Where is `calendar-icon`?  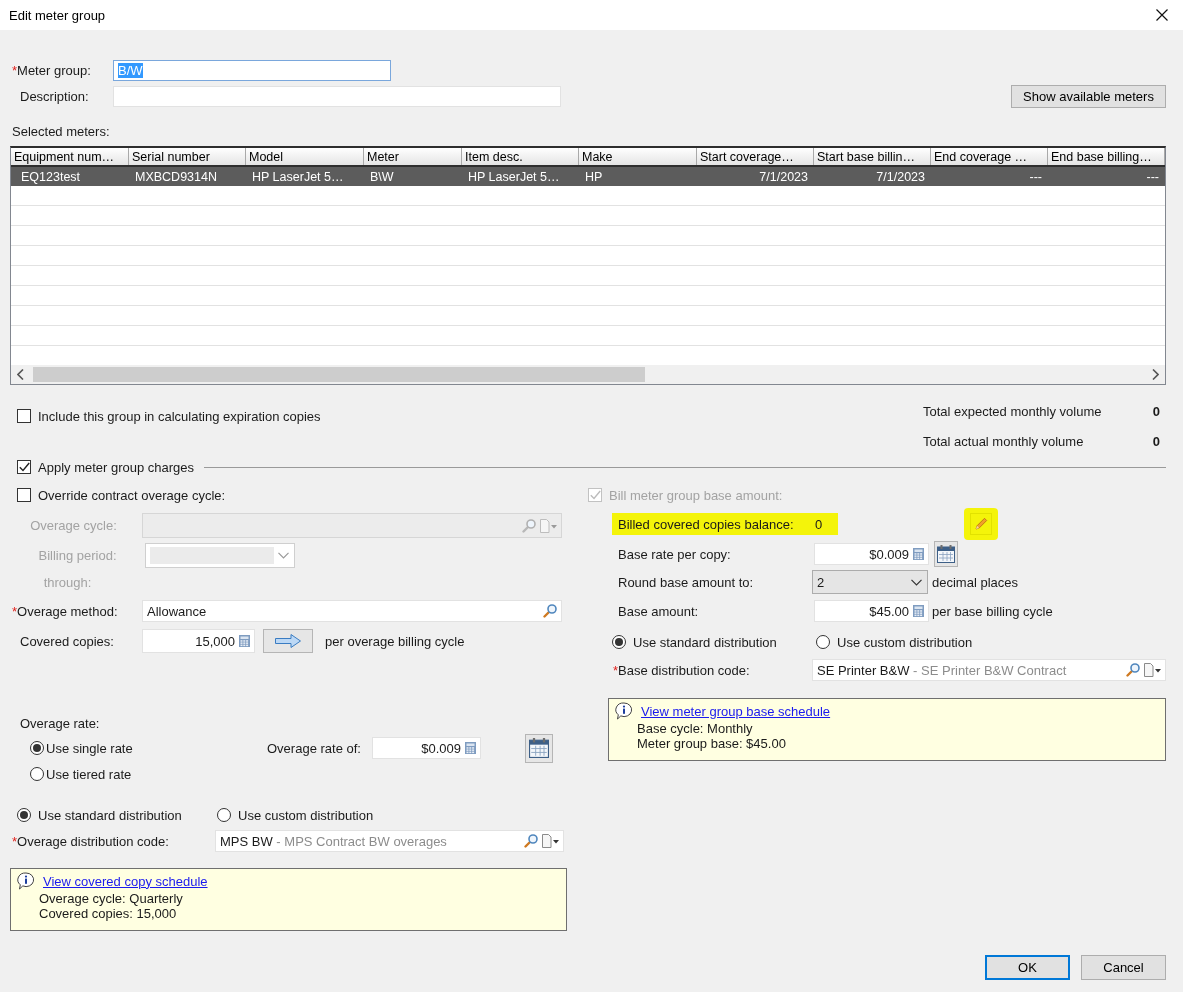 calendar-icon is located at coordinates (946, 554).